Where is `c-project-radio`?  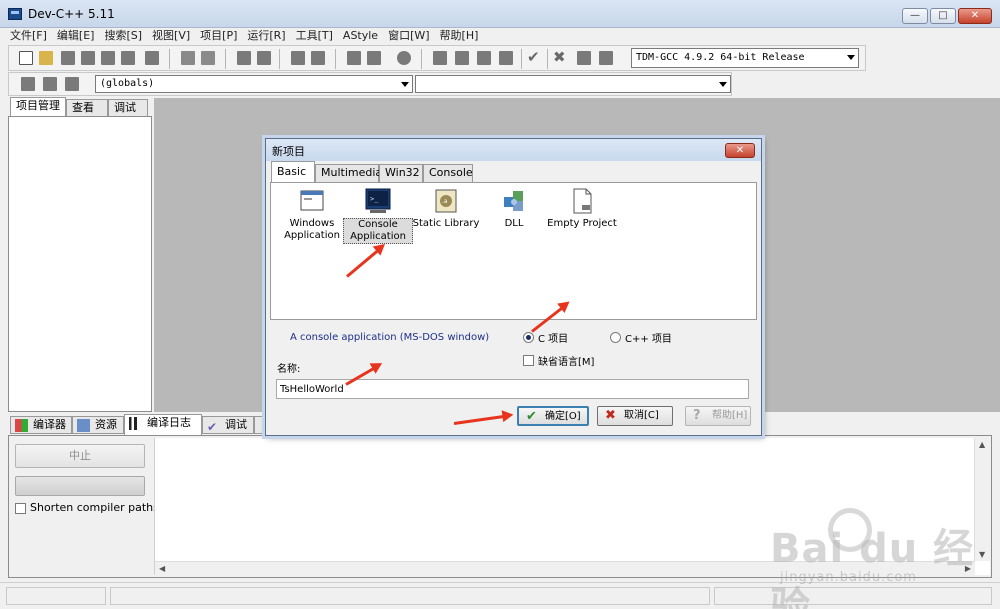 c-project-radio is located at coordinates (528, 337).